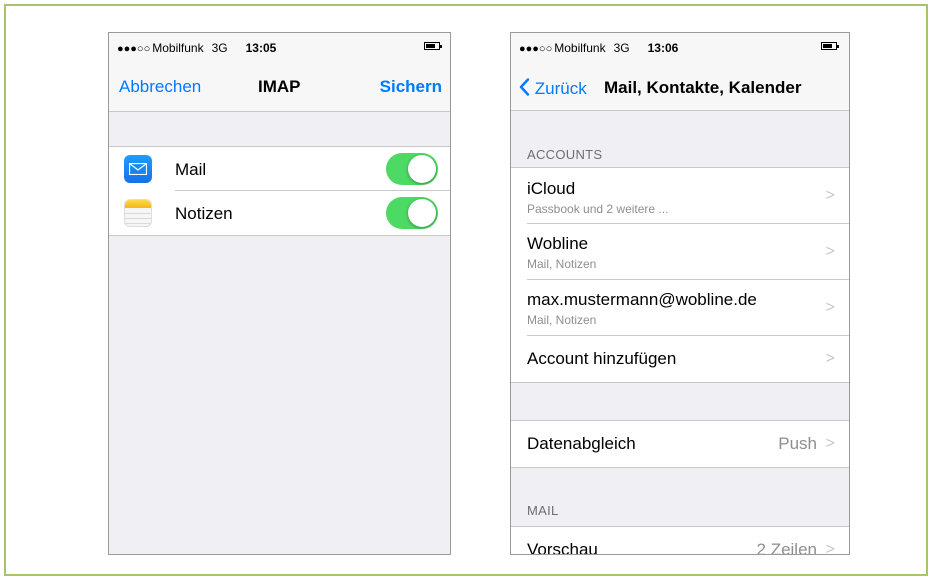  What do you see at coordinates (279, 86) in the screenshot?
I see `page-title: IMAP` at bounding box center [279, 86].